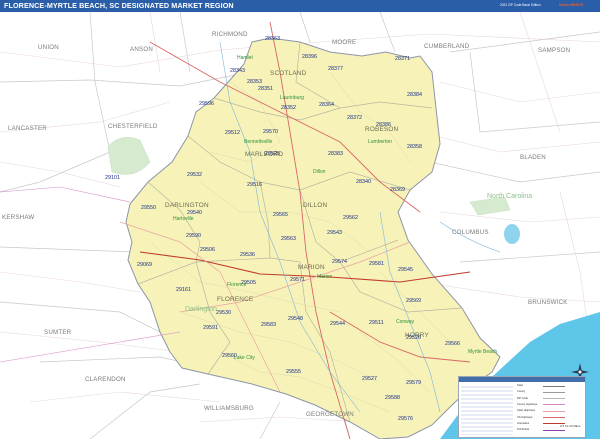  Describe the element at coordinates (311, 267) in the screenshot. I see `county-label-marion: MARION` at that location.